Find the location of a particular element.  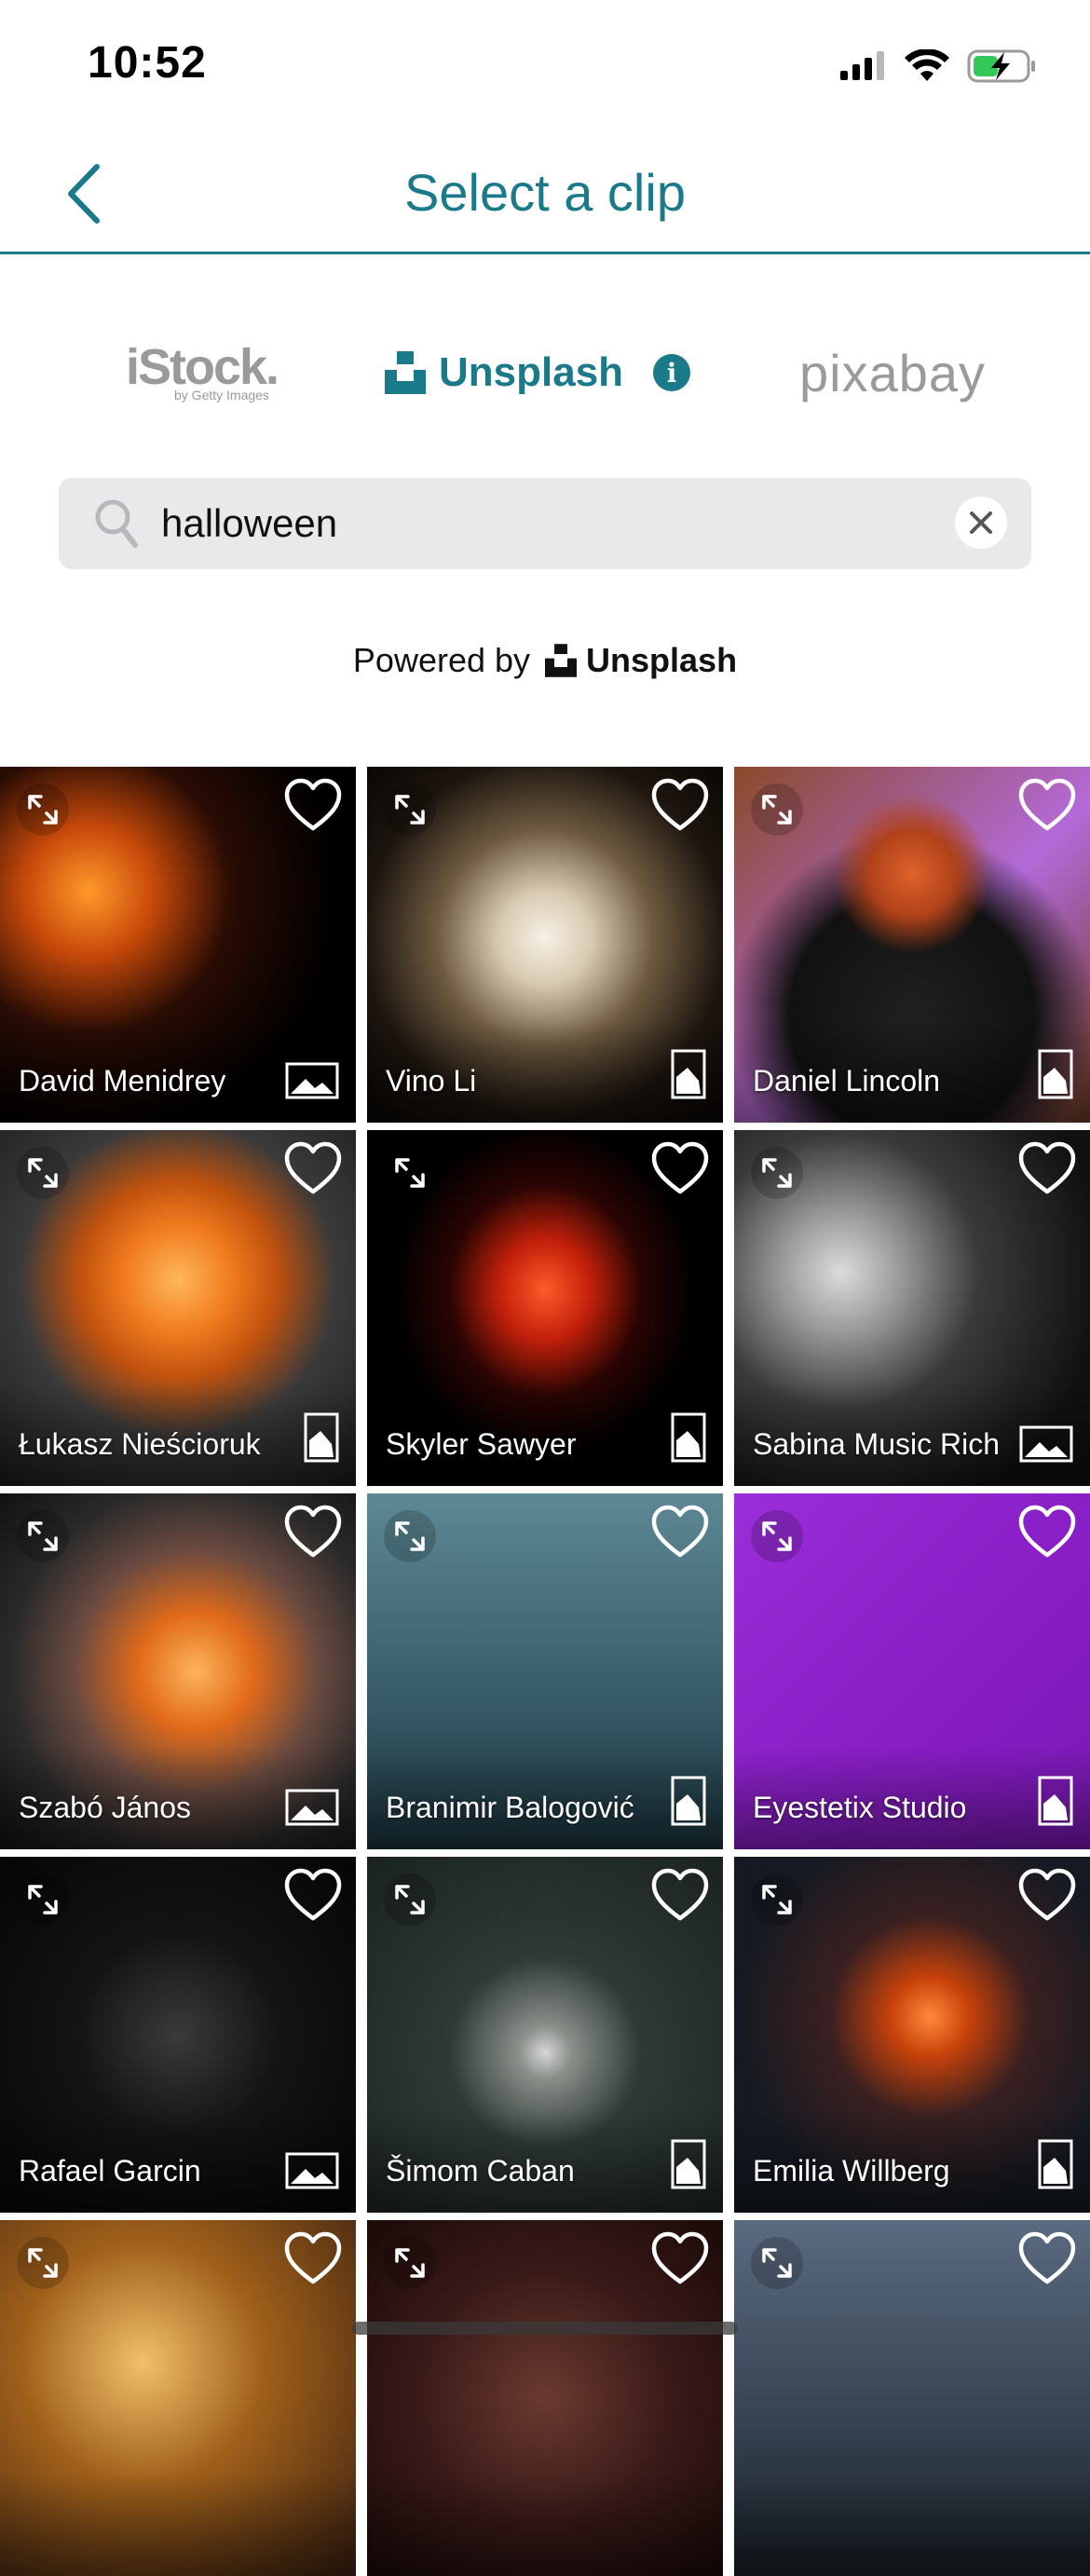

clip-author: Rafael Garcin is located at coordinates (110, 2171).